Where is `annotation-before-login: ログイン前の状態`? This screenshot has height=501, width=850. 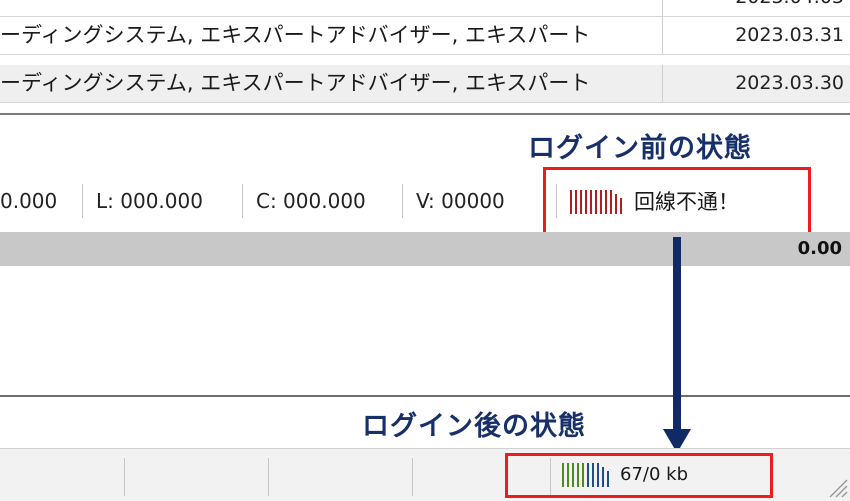
annotation-before-login: ログイン前の状態 is located at coordinates (640, 148).